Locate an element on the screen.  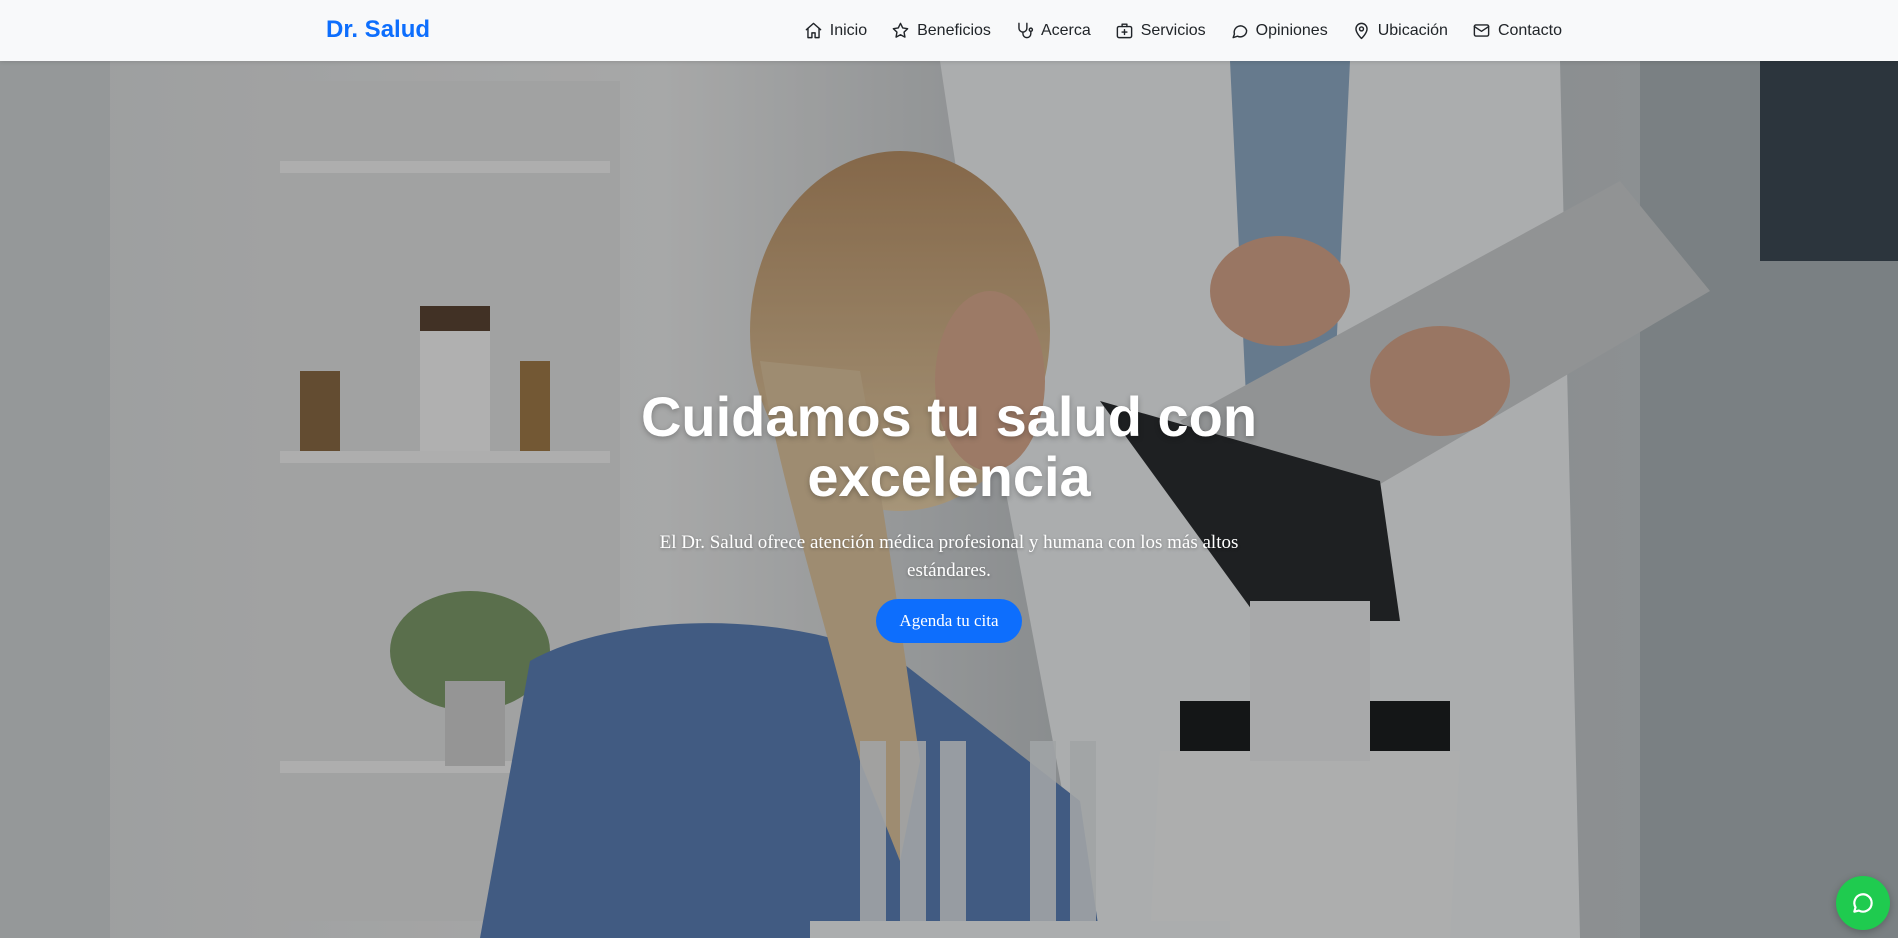
nav-item-beneficios: Beneficios is located at coordinates (941, 30).